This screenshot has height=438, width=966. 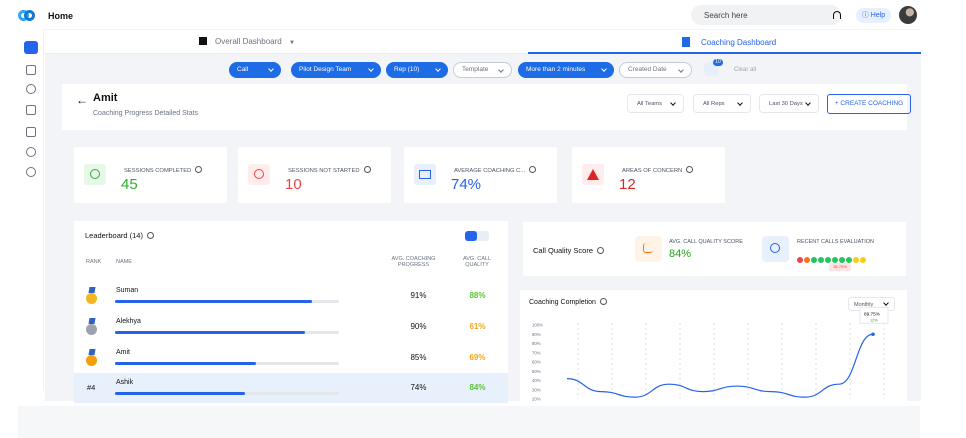 I want to click on notifications-icon, so click(x=837, y=15).